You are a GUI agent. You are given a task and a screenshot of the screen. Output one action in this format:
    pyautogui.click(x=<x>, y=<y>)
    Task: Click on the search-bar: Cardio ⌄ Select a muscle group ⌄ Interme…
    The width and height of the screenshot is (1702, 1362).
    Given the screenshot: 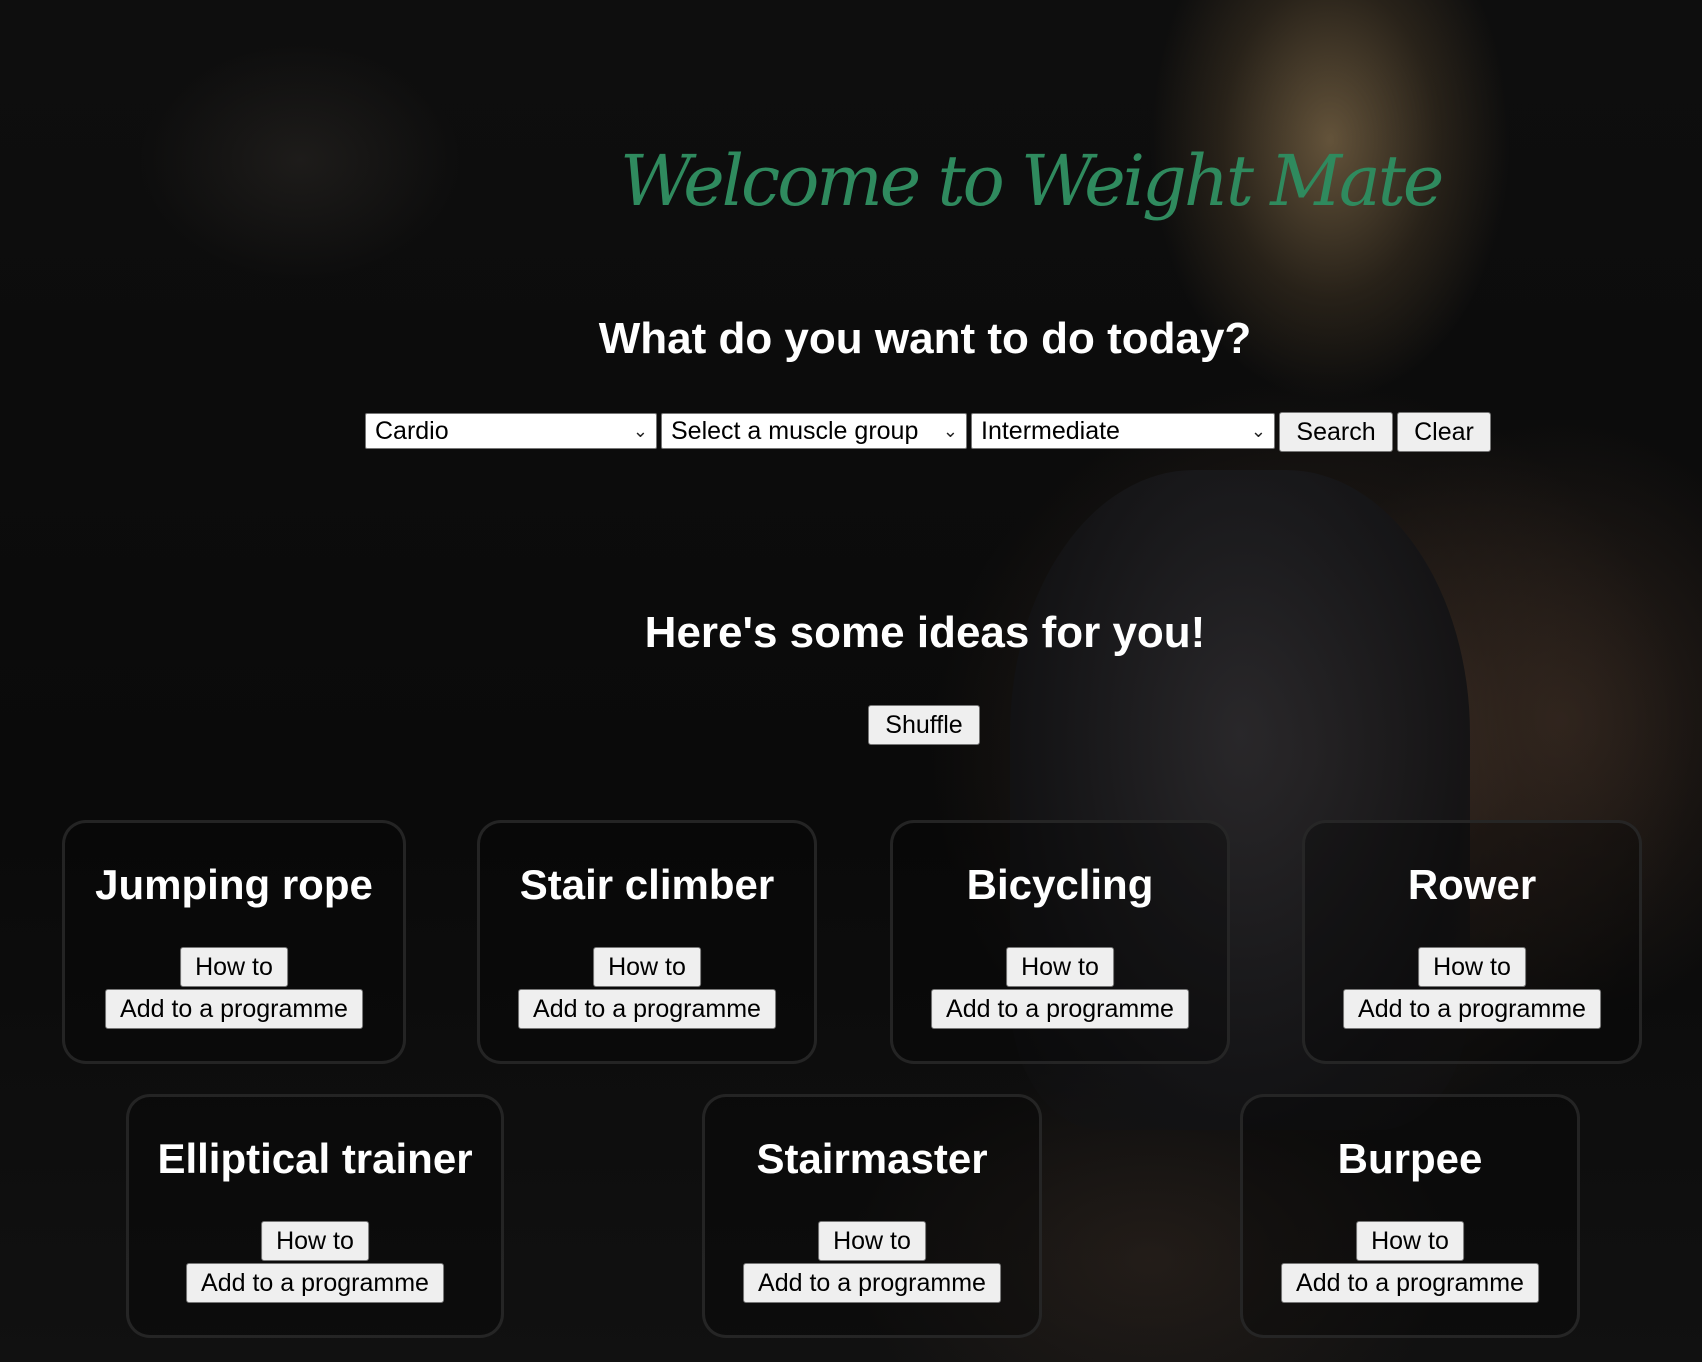 What is the action you would take?
    pyautogui.click(x=928, y=432)
    